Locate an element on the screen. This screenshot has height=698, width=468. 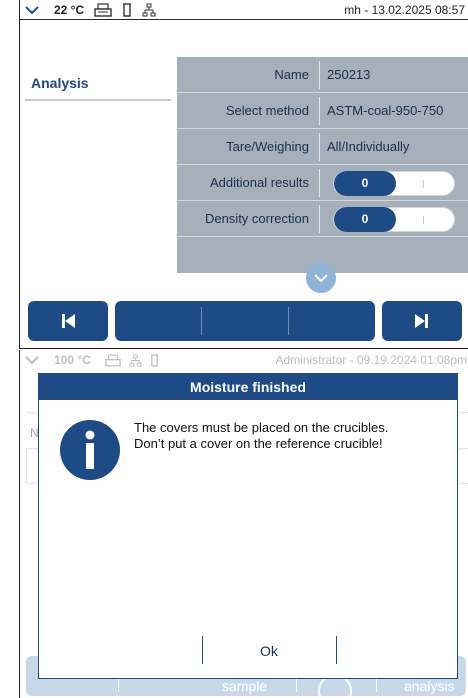
skip-forward-icon is located at coordinates (421, 321).